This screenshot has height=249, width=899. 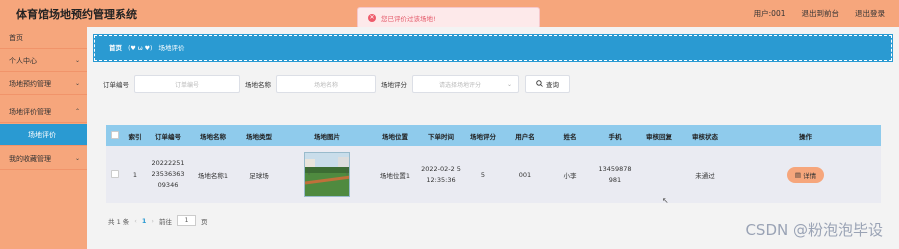 What do you see at coordinates (259, 175) in the screenshot?
I see `cell-venue-type: 足球场` at bounding box center [259, 175].